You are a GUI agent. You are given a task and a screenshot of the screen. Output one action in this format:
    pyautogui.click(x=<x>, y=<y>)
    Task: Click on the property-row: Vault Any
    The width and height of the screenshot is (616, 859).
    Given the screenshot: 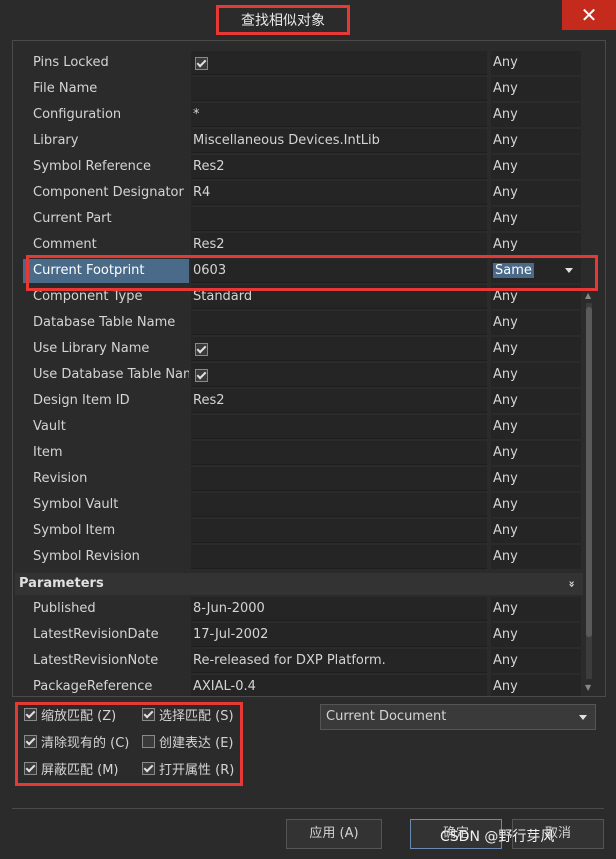 What is the action you would take?
    pyautogui.click(x=303, y=427)
    